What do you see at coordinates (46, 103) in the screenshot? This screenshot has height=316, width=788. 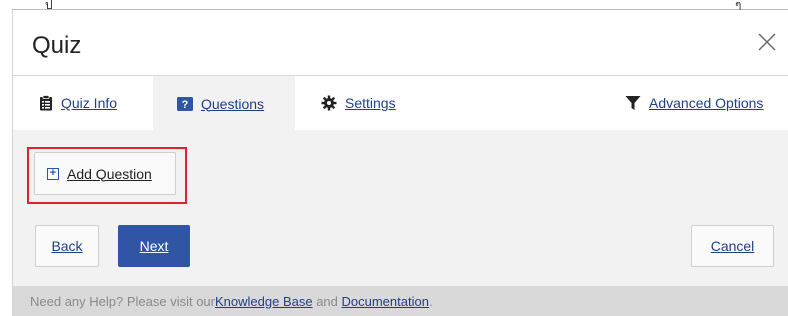 I see `clipboard-icon` at bounding box center [46, 103].